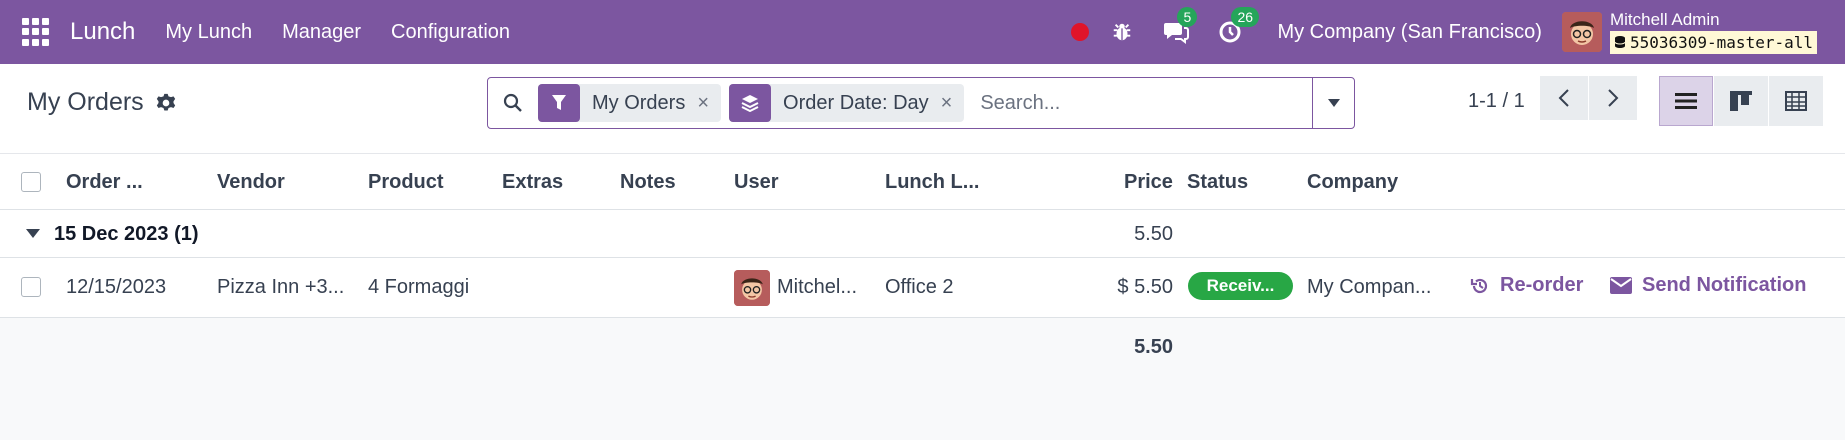 Image resolution: width=1845 pixels, height=440 pixels. What do you see at coordinates (1217, 182) in the screenshot?
I see `col-status: Status` at bounding box center [1217, 182].